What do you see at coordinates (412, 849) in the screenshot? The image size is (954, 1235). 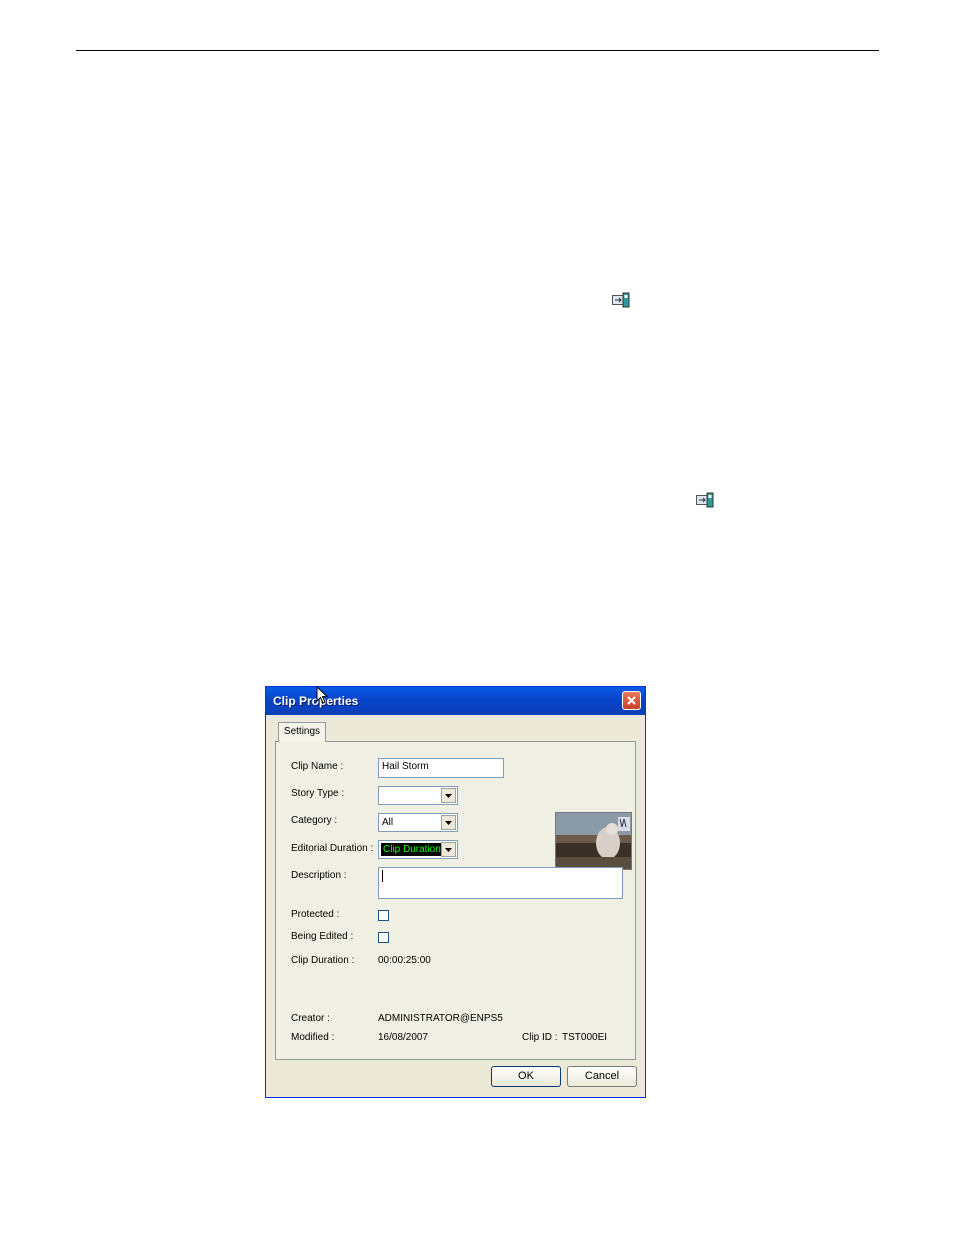 I see `editorial-duration-value: Clip Duration` at bounding box center [412, 849].